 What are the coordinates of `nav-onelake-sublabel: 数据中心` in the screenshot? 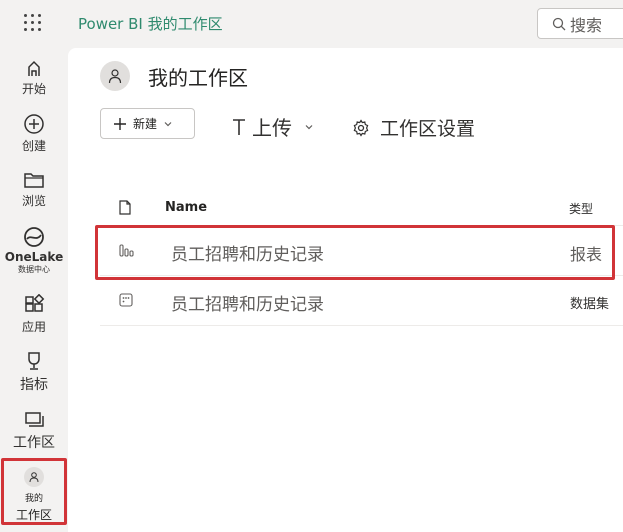 It's located at (34, 269).